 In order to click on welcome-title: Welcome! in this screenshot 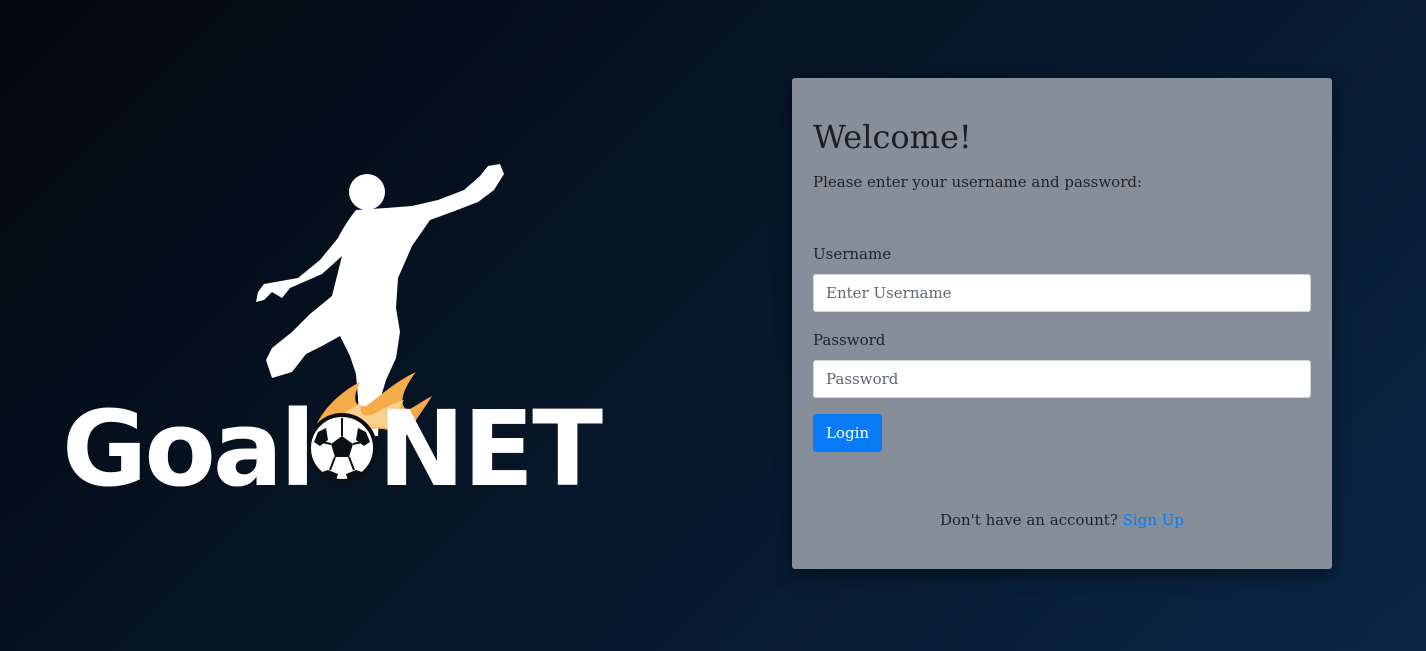, I will do `click(892, 137)`.